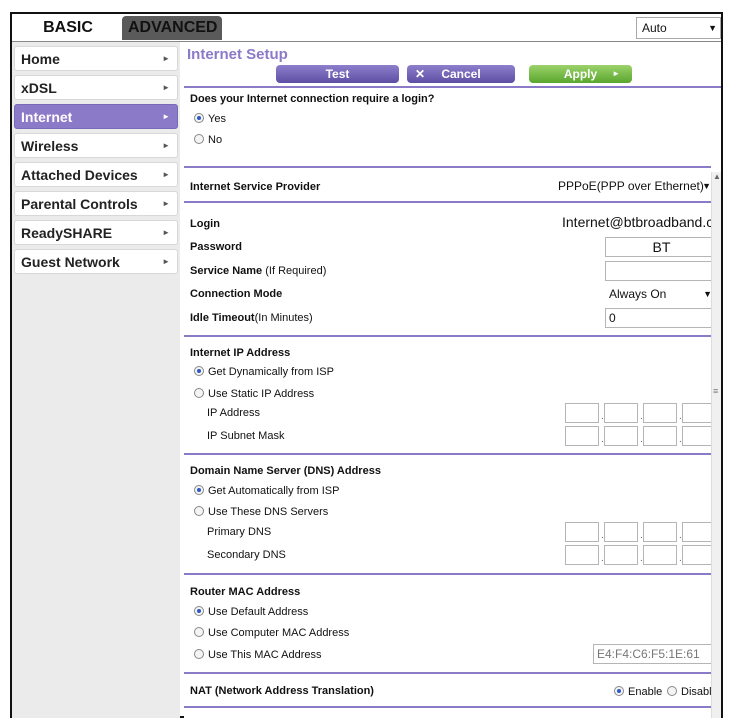 The image size is (735, 723). I want to click on idle-timeout-label: Idle Timeout(In Minutes), so click(251, 318).